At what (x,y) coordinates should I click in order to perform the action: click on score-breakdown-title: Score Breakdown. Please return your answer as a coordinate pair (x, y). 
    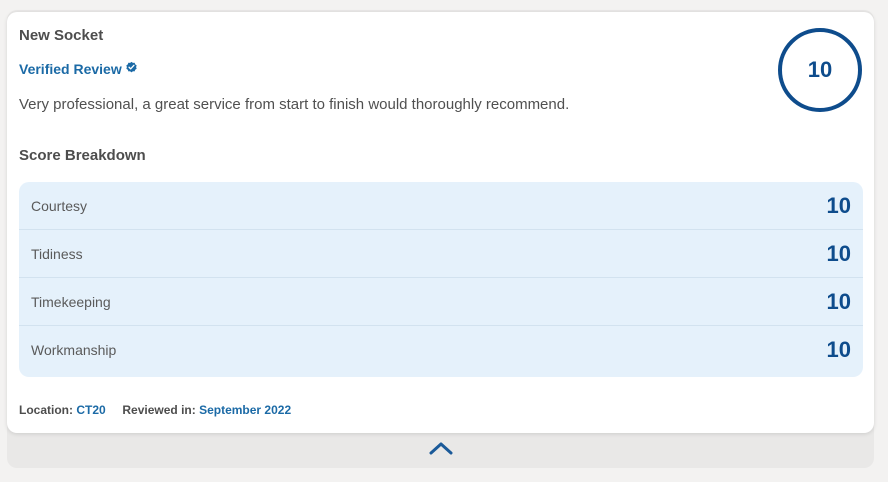
    Looking at the image, I should click on (82, 155).